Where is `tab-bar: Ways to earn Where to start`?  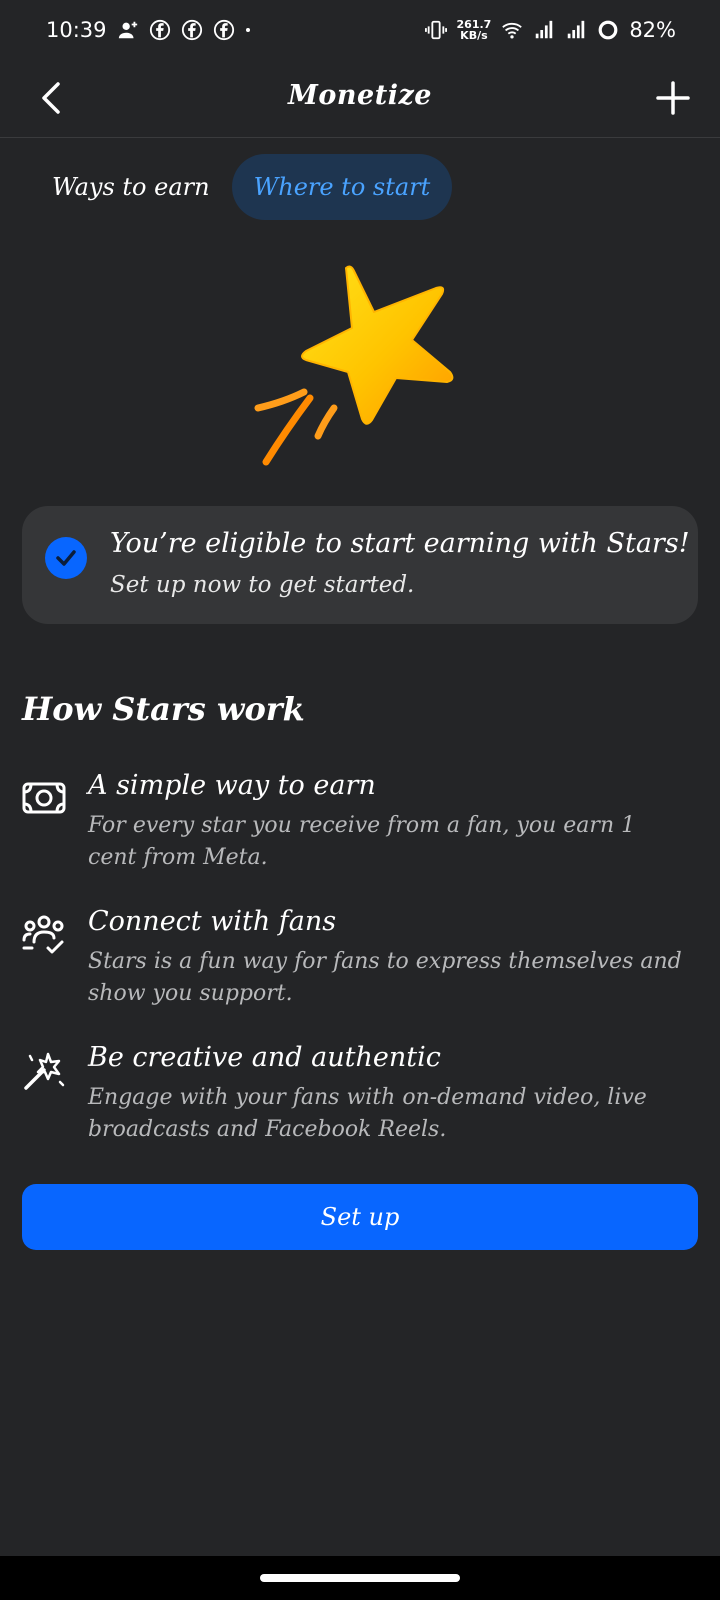 tab-bar: Ways to earn Where to start is located at coordinates (237, 187).